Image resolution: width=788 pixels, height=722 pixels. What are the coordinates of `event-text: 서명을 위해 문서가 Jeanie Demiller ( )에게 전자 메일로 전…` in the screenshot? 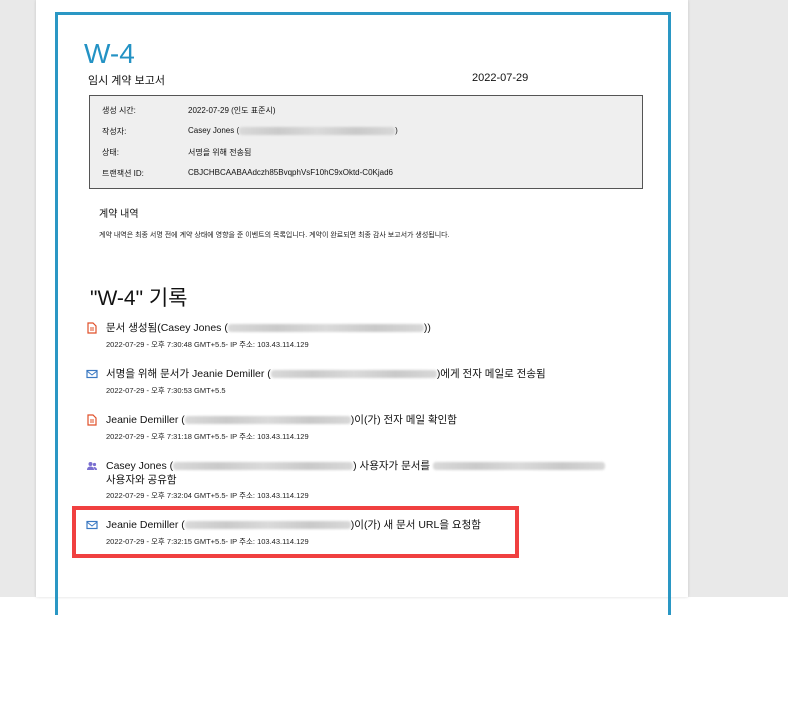 It's located at (376, 374).